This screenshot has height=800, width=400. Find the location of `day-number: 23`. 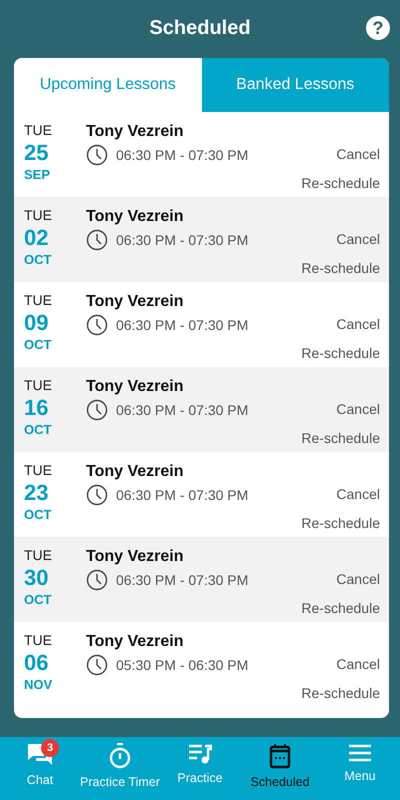

day-number: 23 is located at coordinates (36, 493).